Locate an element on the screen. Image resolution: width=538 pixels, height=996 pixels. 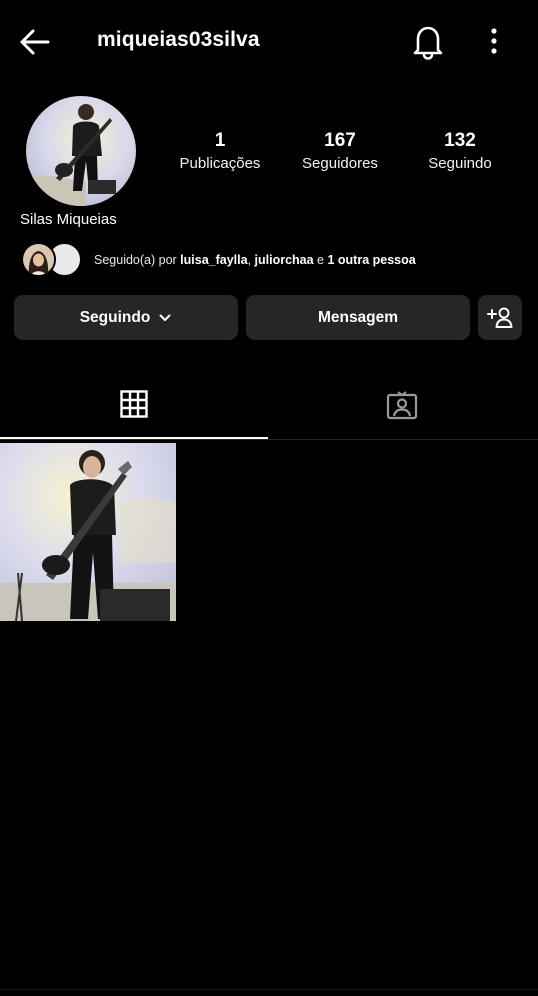
posts-count: 1 Publicações is located at coordinates (220, 151).